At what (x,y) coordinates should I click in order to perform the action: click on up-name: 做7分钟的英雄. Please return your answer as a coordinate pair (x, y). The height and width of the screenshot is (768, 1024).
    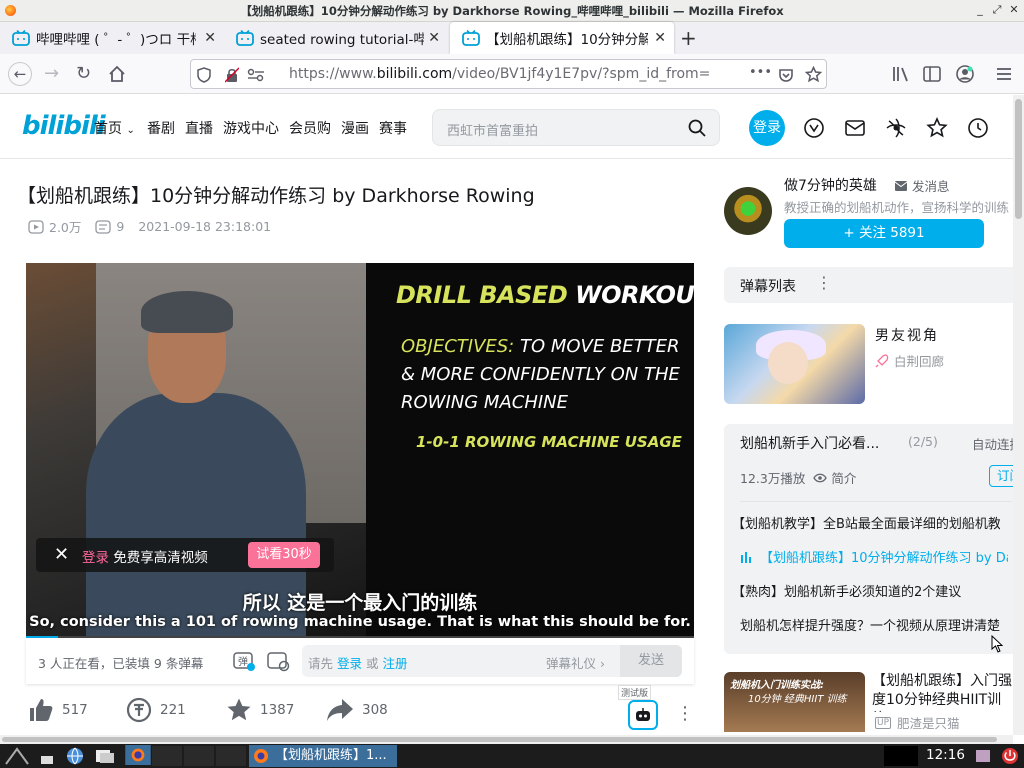
    Looking at the image, I should click on (830, 185).